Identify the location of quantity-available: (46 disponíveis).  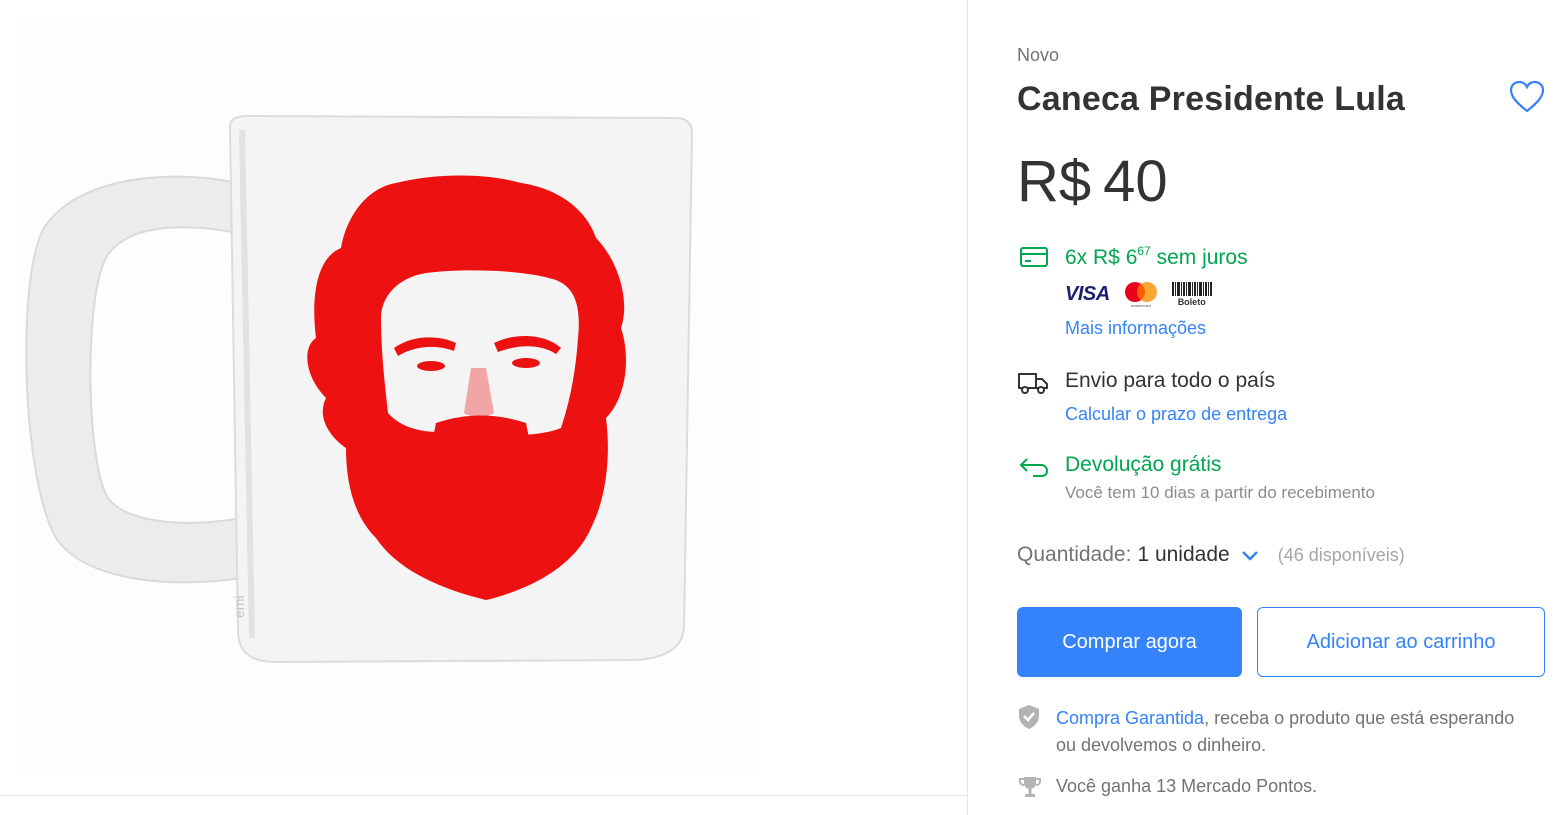
(1341, 554).